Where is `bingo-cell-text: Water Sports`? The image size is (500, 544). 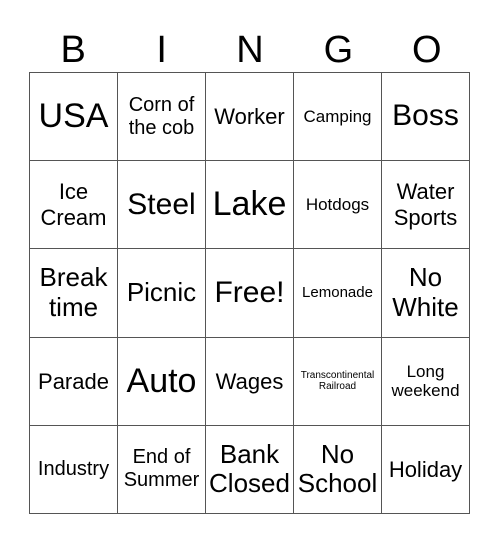
bingo-cell-text: Water Sports is located at coordinates (425, 204).